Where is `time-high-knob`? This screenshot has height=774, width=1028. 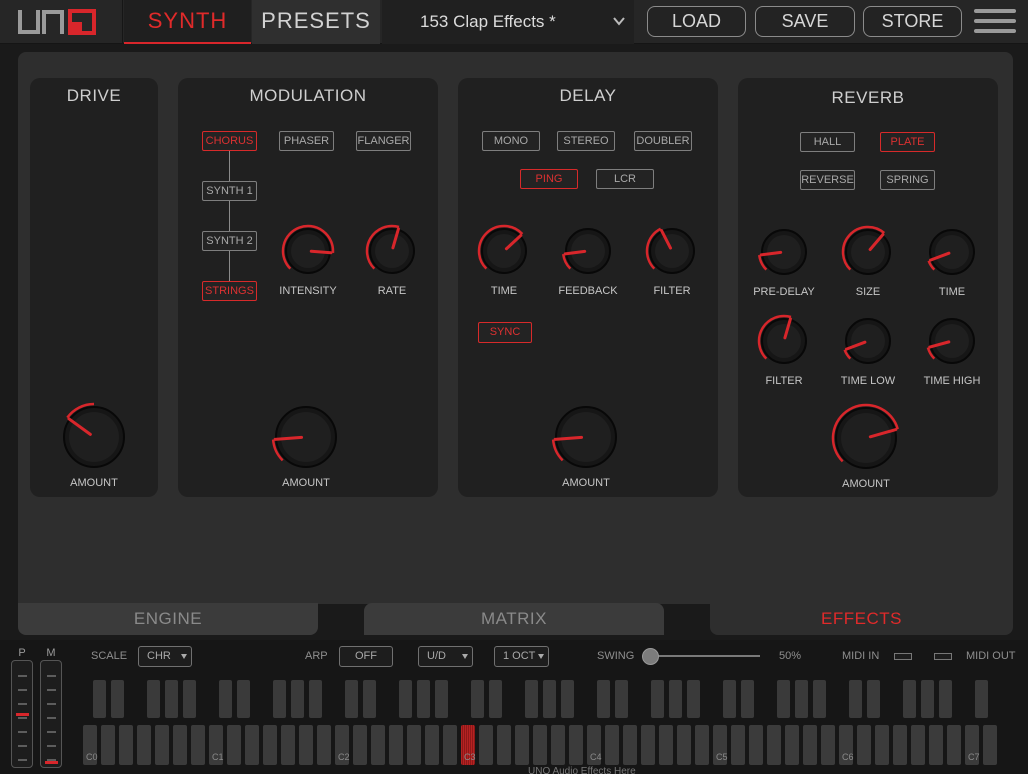
time-high-knob is located at coordinates (952, 343).